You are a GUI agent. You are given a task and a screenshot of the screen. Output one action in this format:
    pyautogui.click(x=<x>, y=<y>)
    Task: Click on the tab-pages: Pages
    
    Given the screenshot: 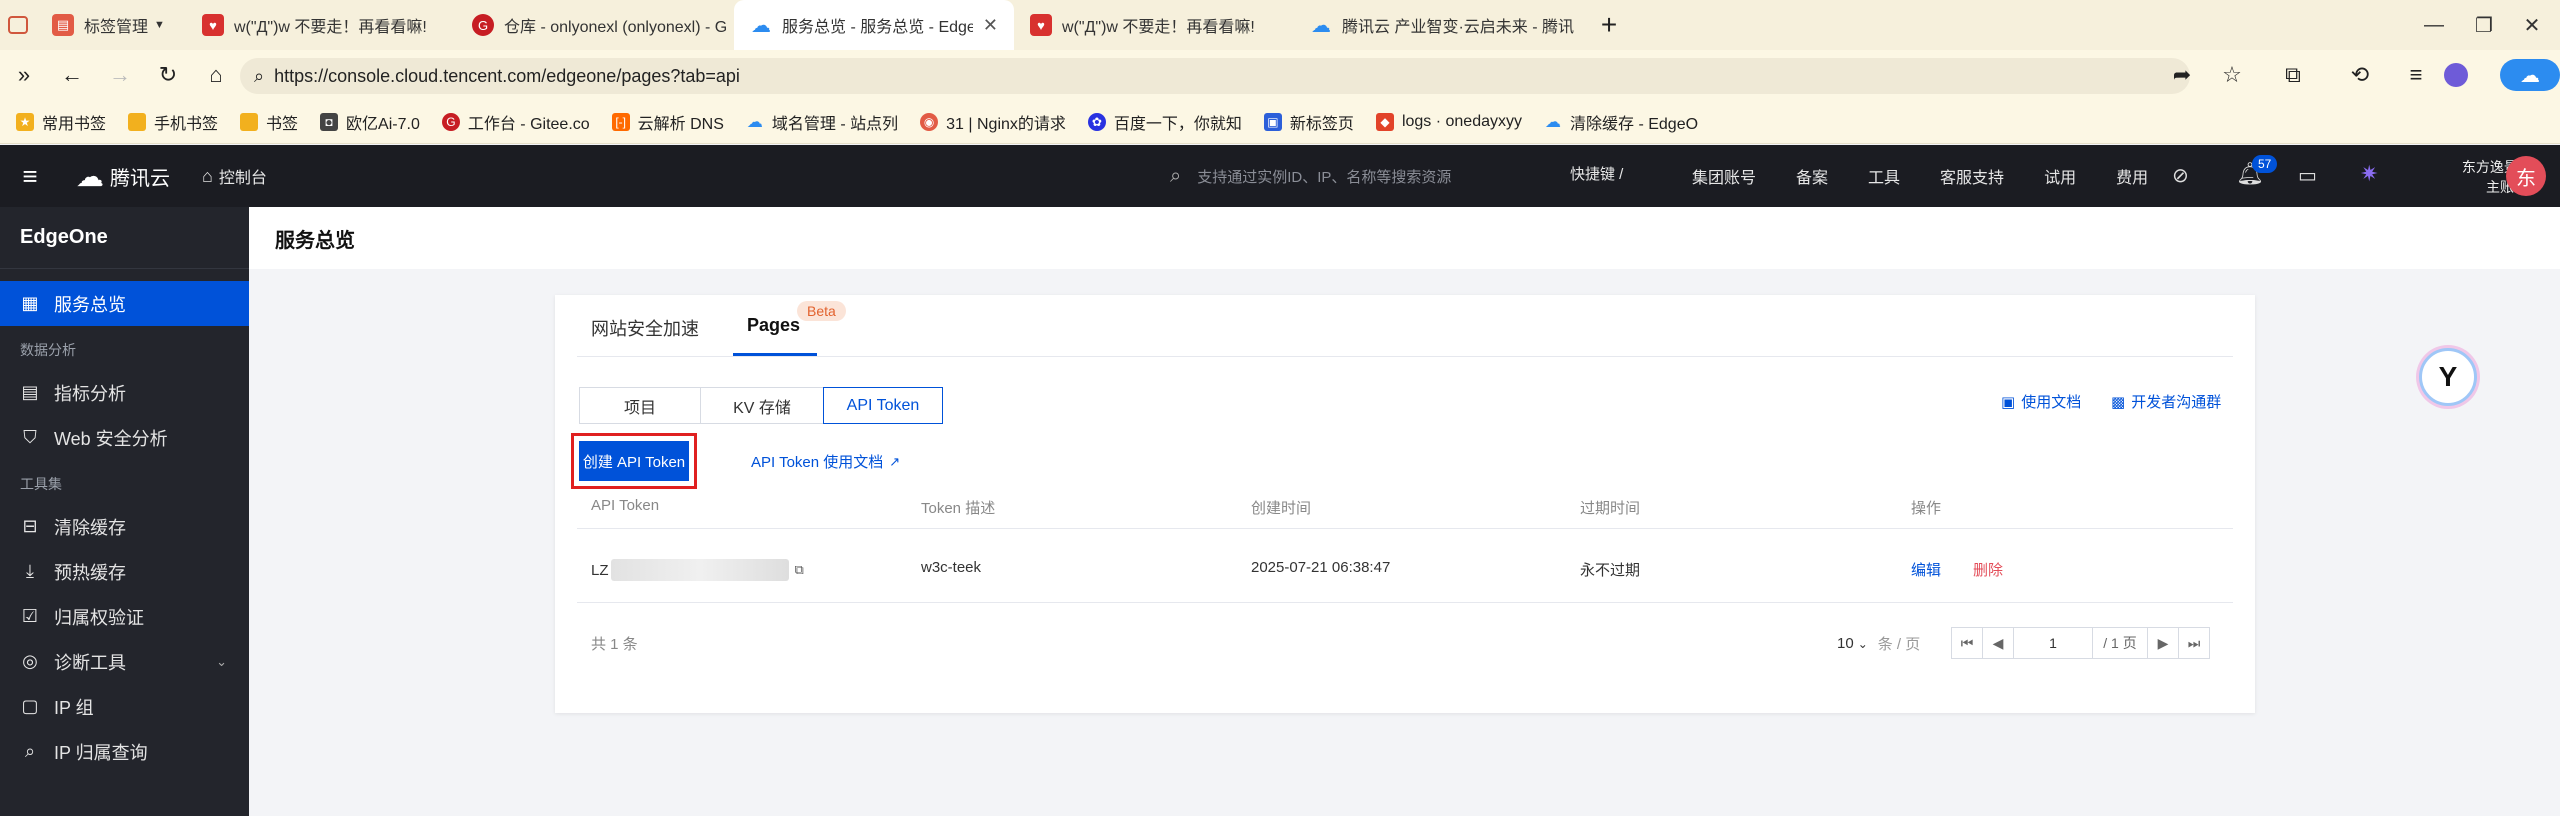 What is the action you would take?
    pyautogui.click(x=773, y=325)
    